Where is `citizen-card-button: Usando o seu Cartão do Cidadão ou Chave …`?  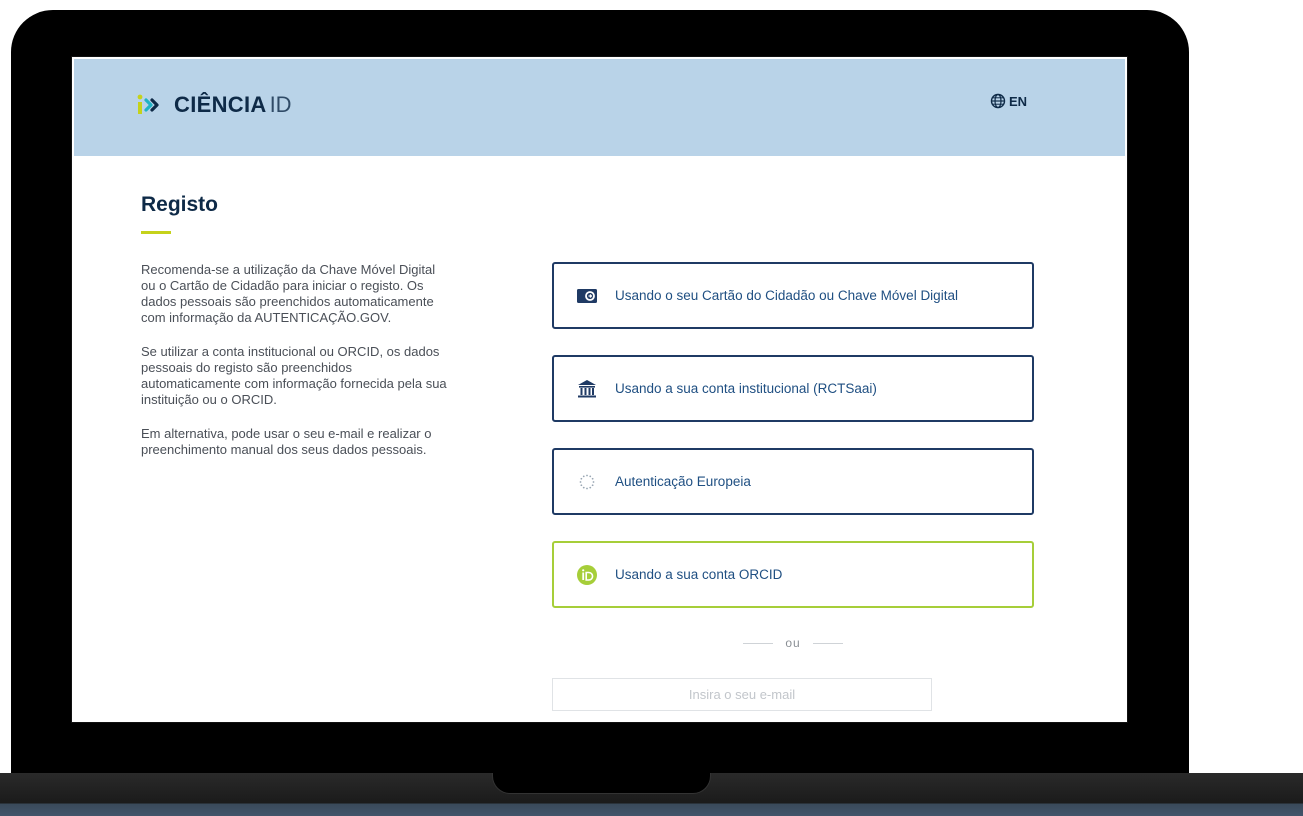 citizen-card-button: Usando o seu Cartão do Cidadão ou Chave … is located at coordinates (793, 295).